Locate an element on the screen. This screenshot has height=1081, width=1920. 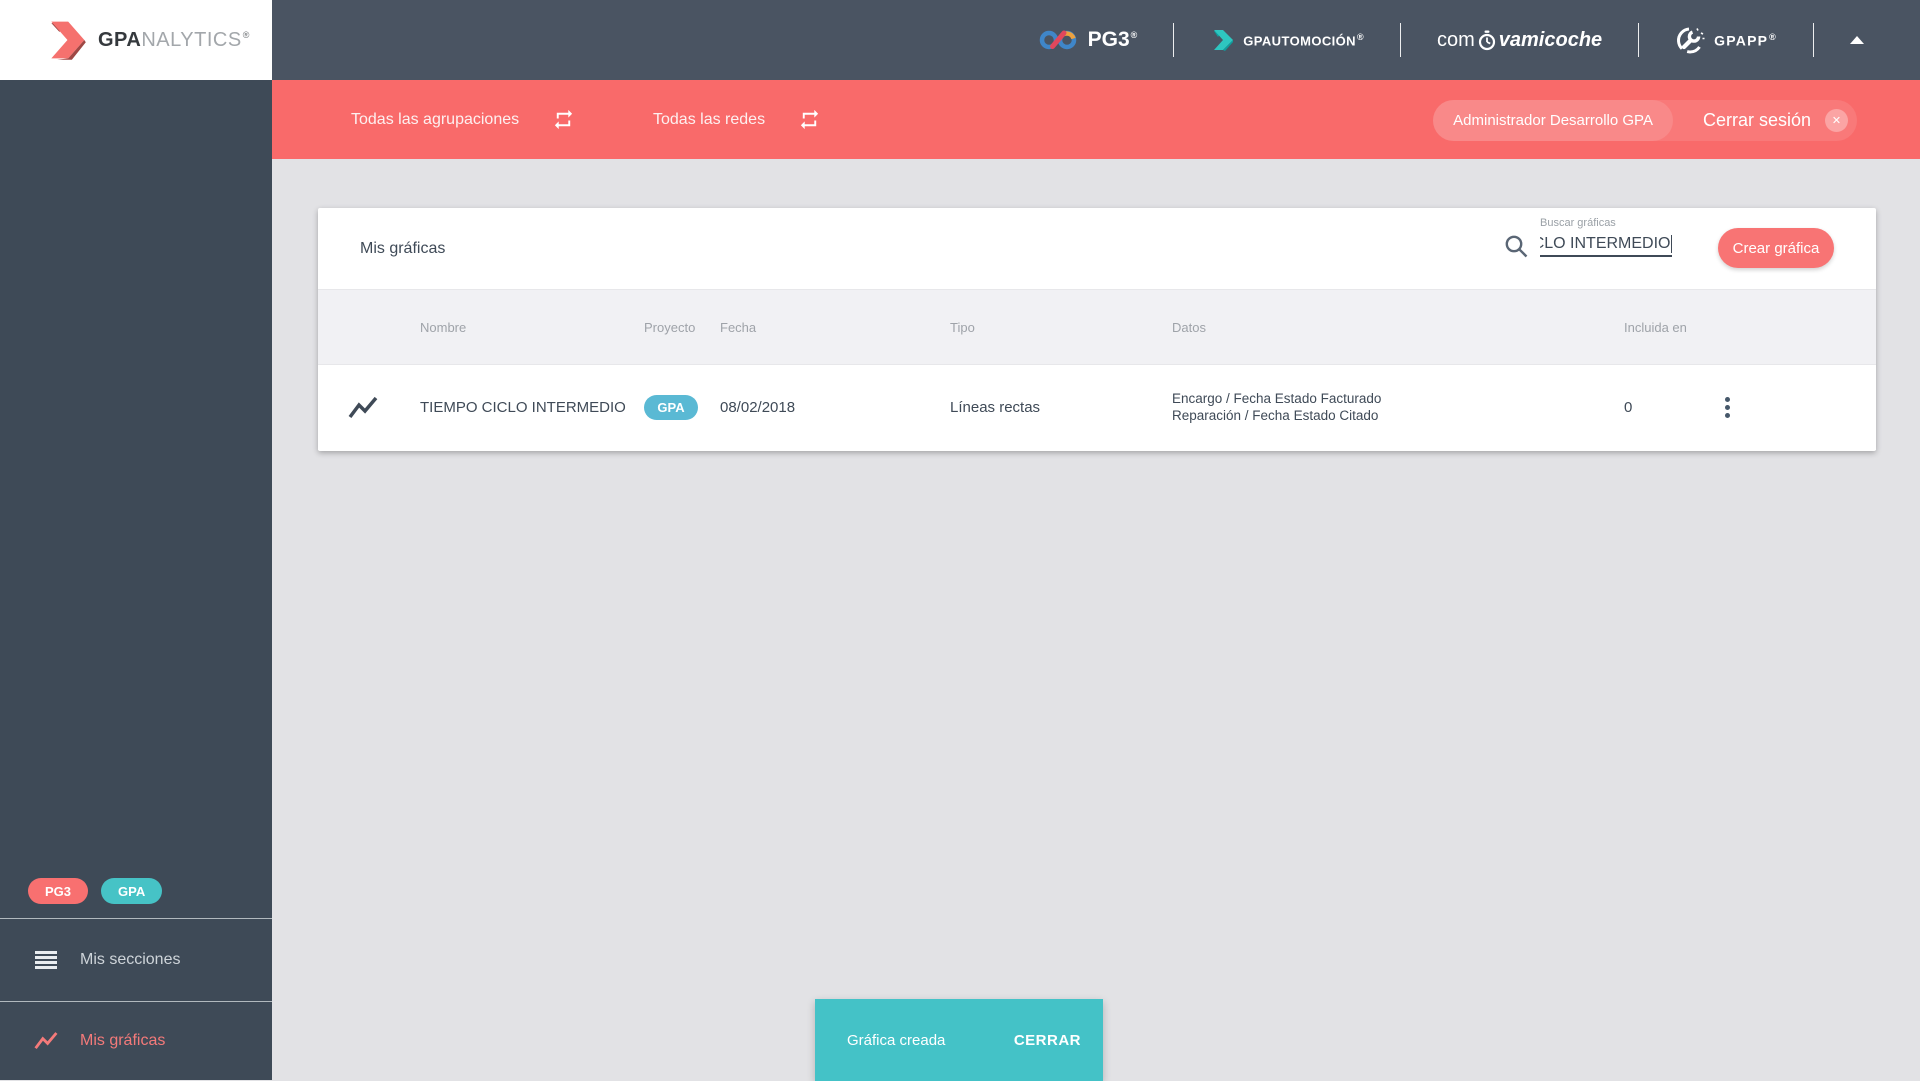
brand-comvamicoche: com vamicoche is located at coordinates (1519, 40).